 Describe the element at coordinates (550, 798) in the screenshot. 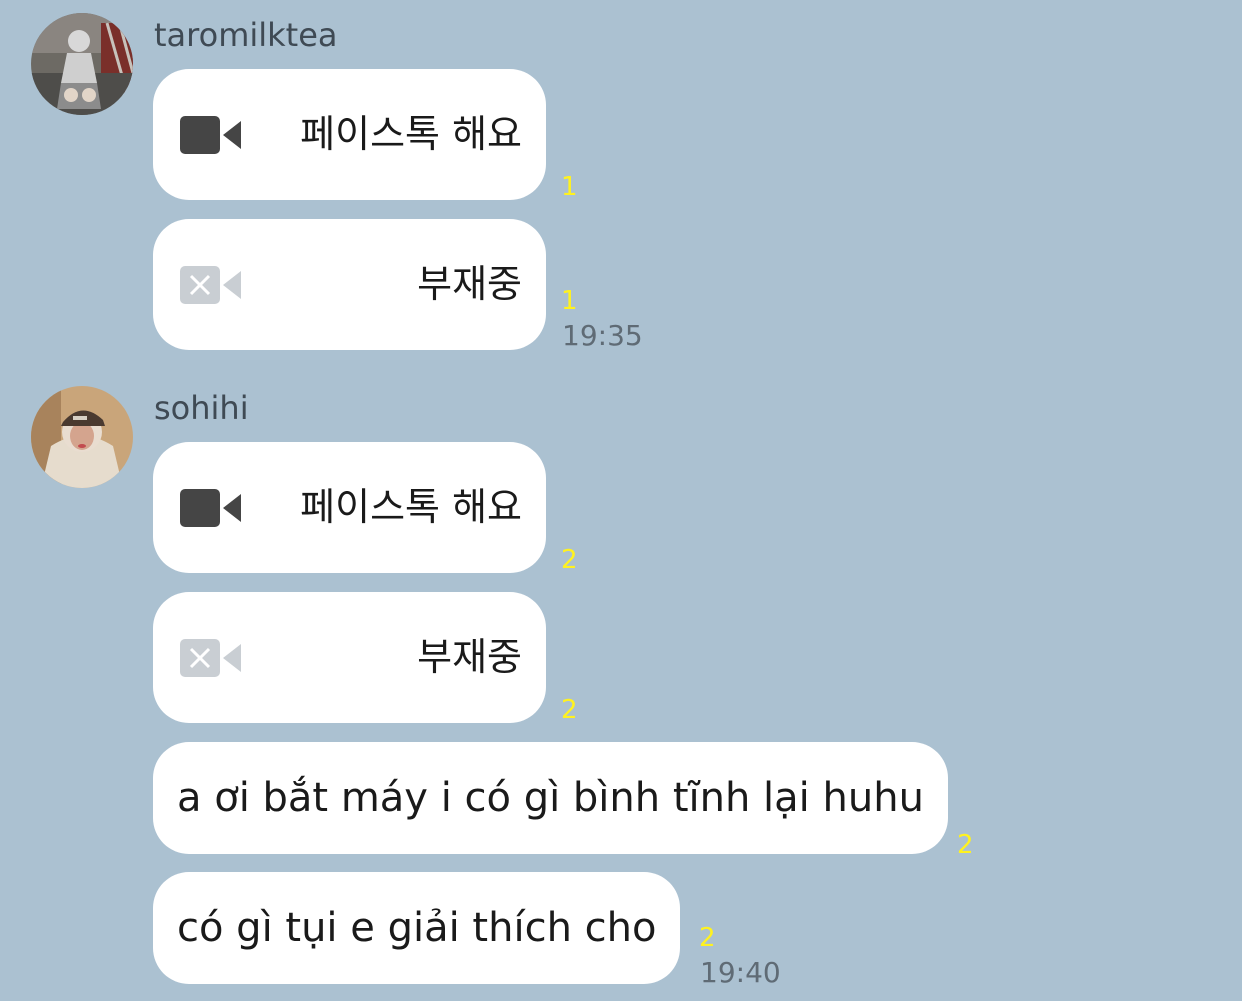

I see `text-message-bubble: a ơi bắt máy i có gì bình tĩnh lại huhu` at that location.